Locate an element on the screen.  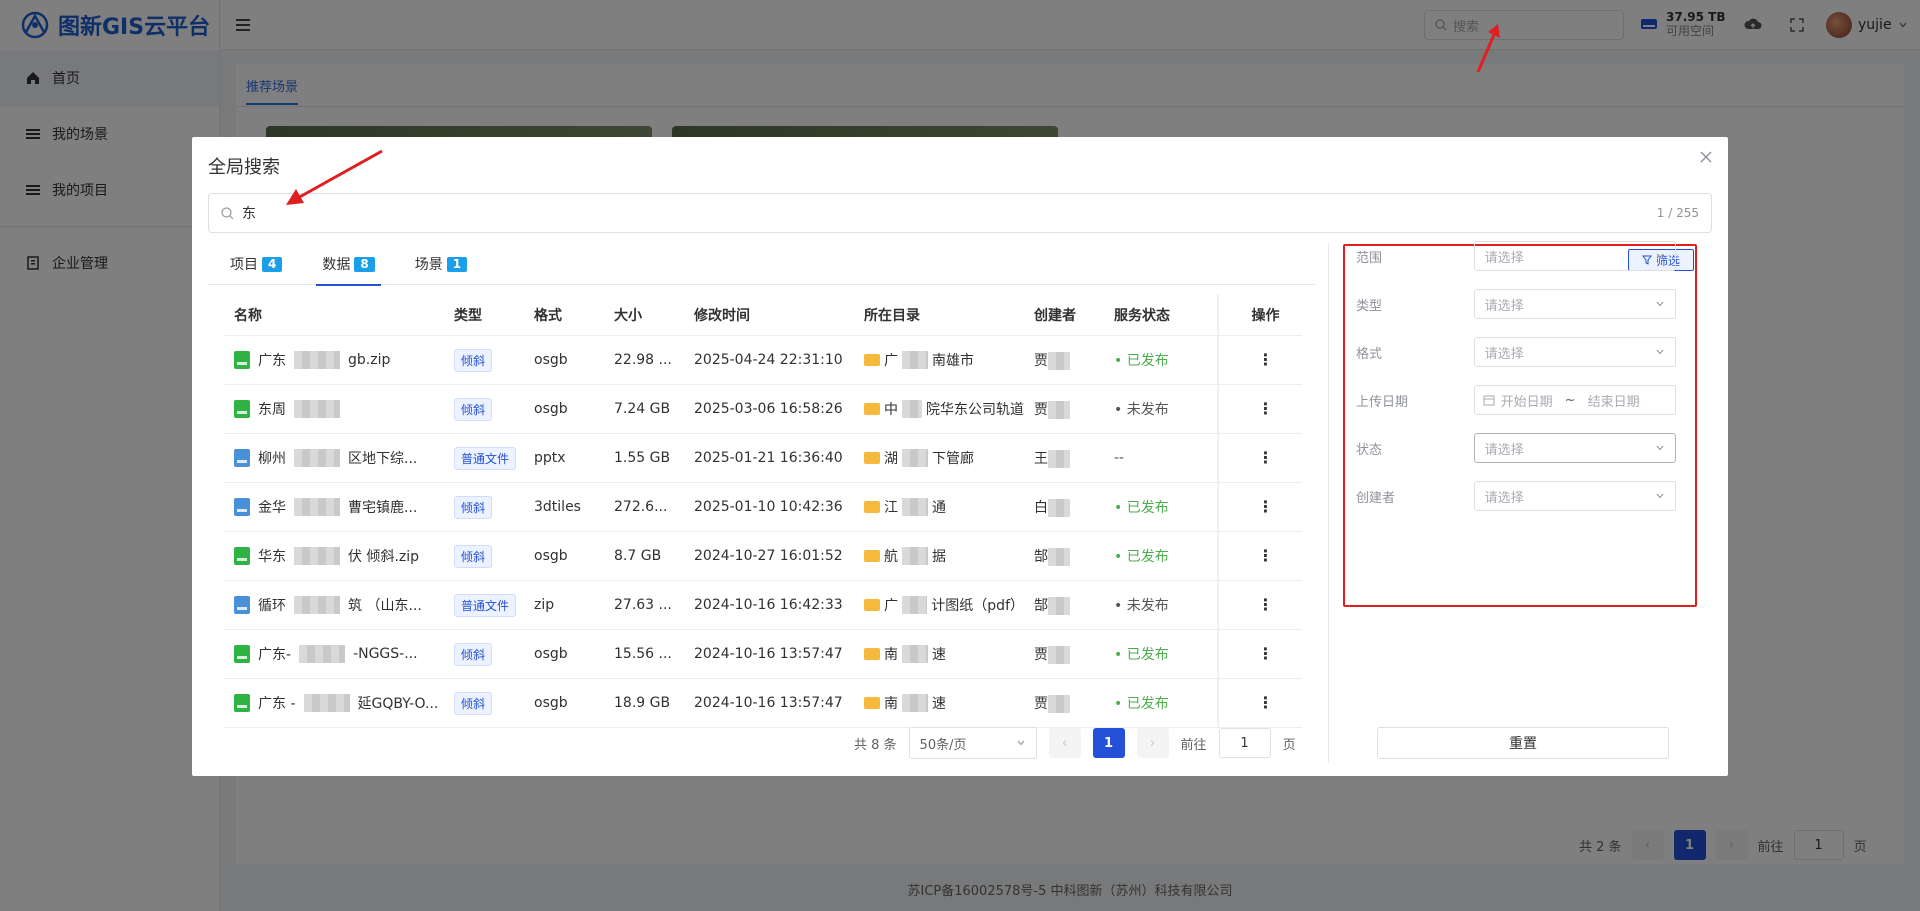
format-cell: pptx is located at coordinates (550, 458).